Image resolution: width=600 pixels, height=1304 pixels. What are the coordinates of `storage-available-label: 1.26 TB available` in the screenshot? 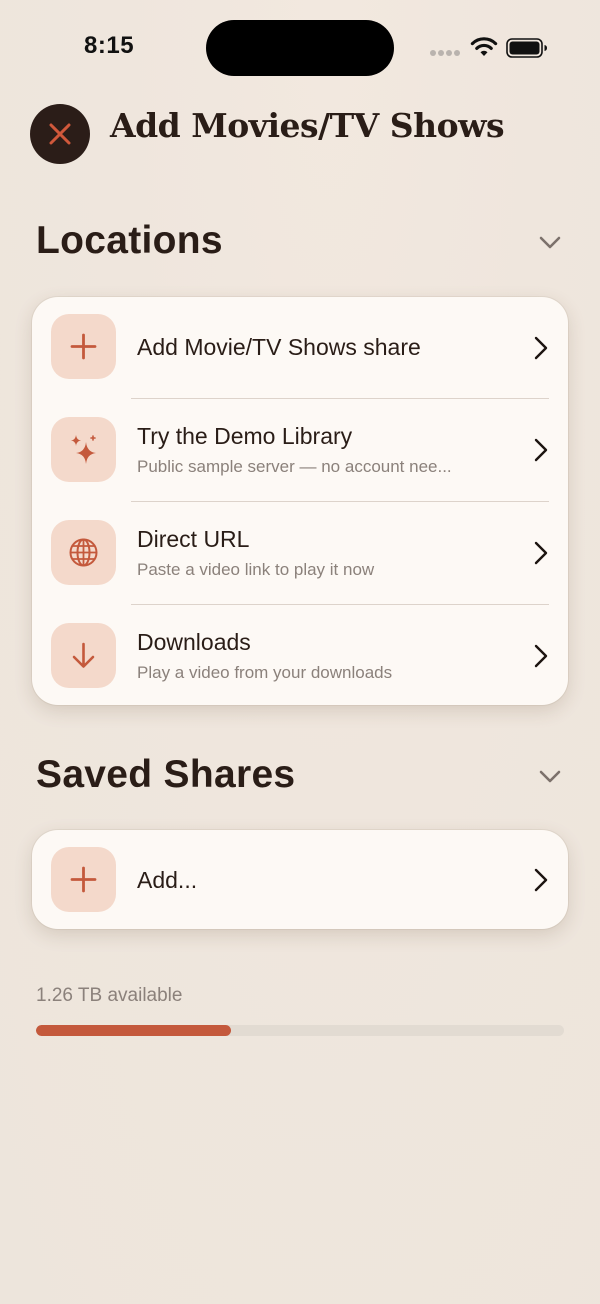 It's located at (109, 995).